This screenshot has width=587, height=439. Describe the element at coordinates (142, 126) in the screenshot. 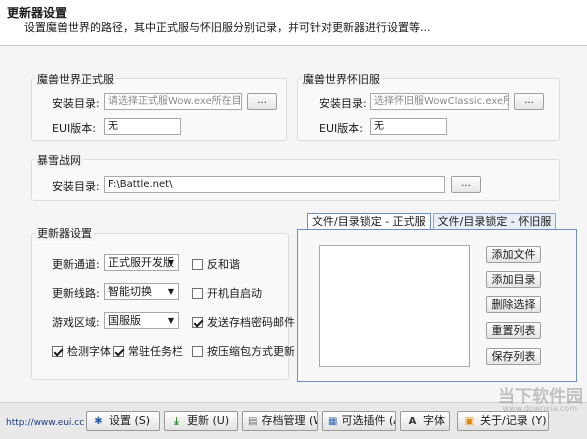

I see `retail-eui-field: 无` at that location.